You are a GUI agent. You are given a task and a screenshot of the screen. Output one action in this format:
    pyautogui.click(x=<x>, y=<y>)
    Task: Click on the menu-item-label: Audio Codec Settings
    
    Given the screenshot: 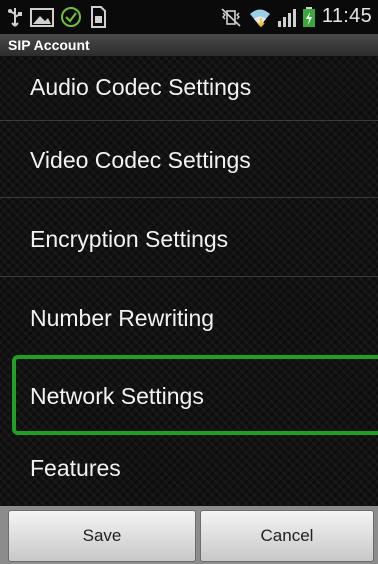 What is the action you would take?
    pyautogui.click(x=141, y=87)
    